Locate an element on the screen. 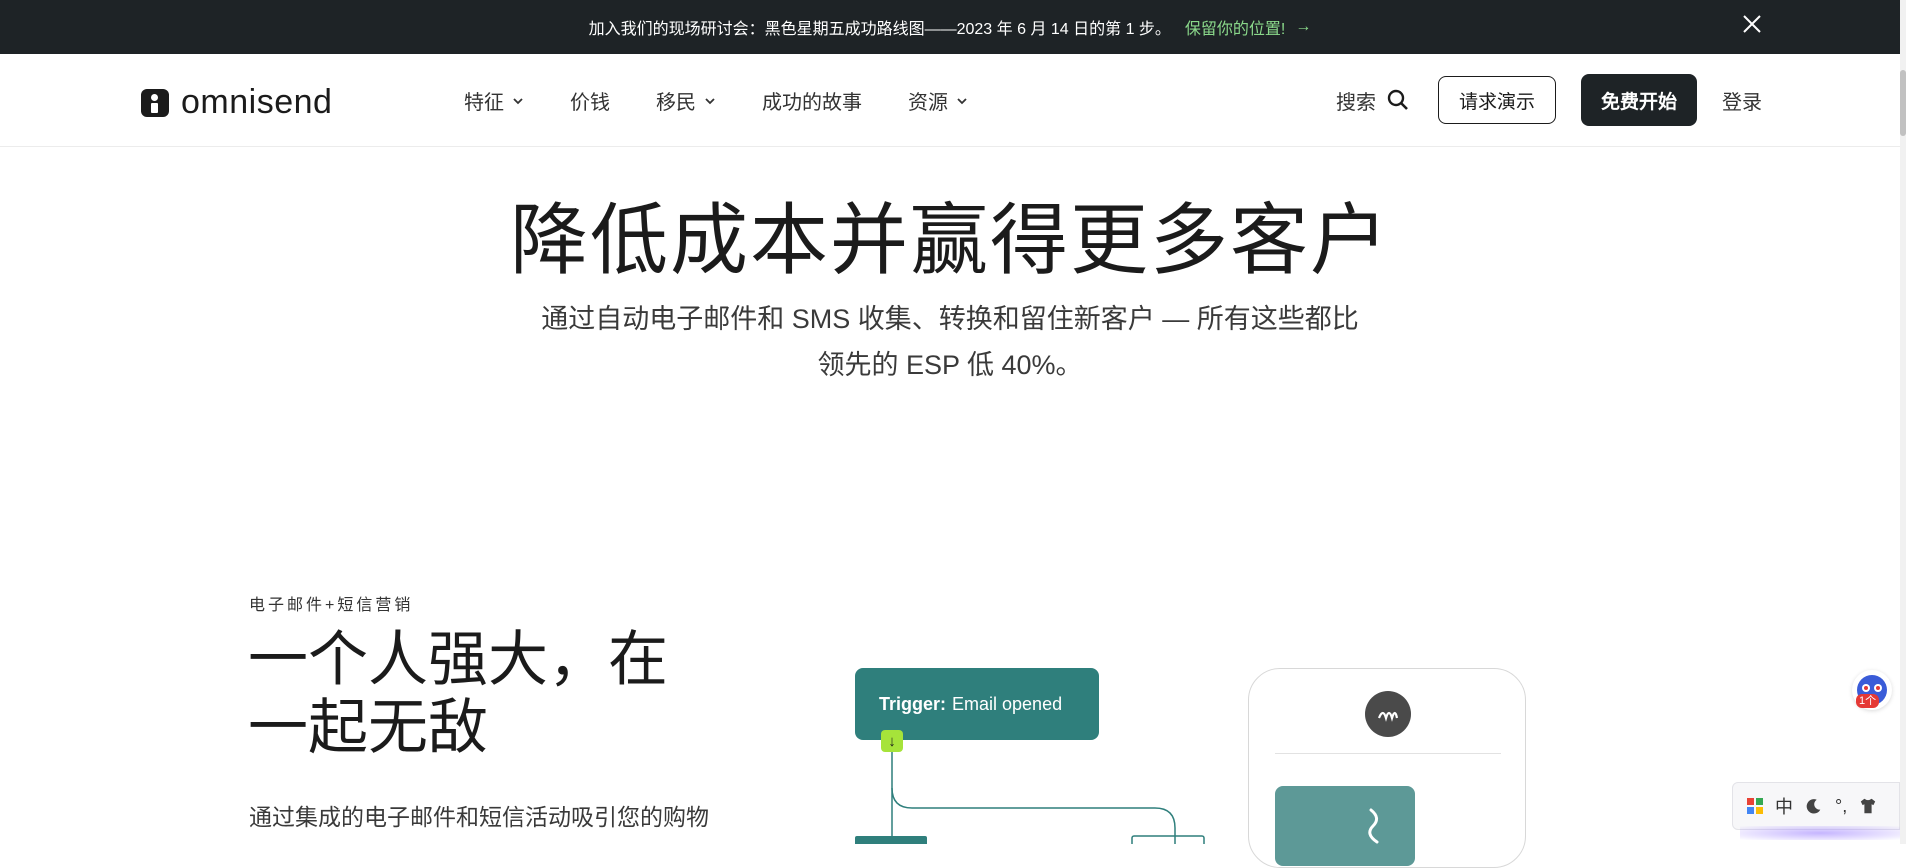 This screenshot has height=868, width=1906. phone-divider is located at coordinates (1388, 753).